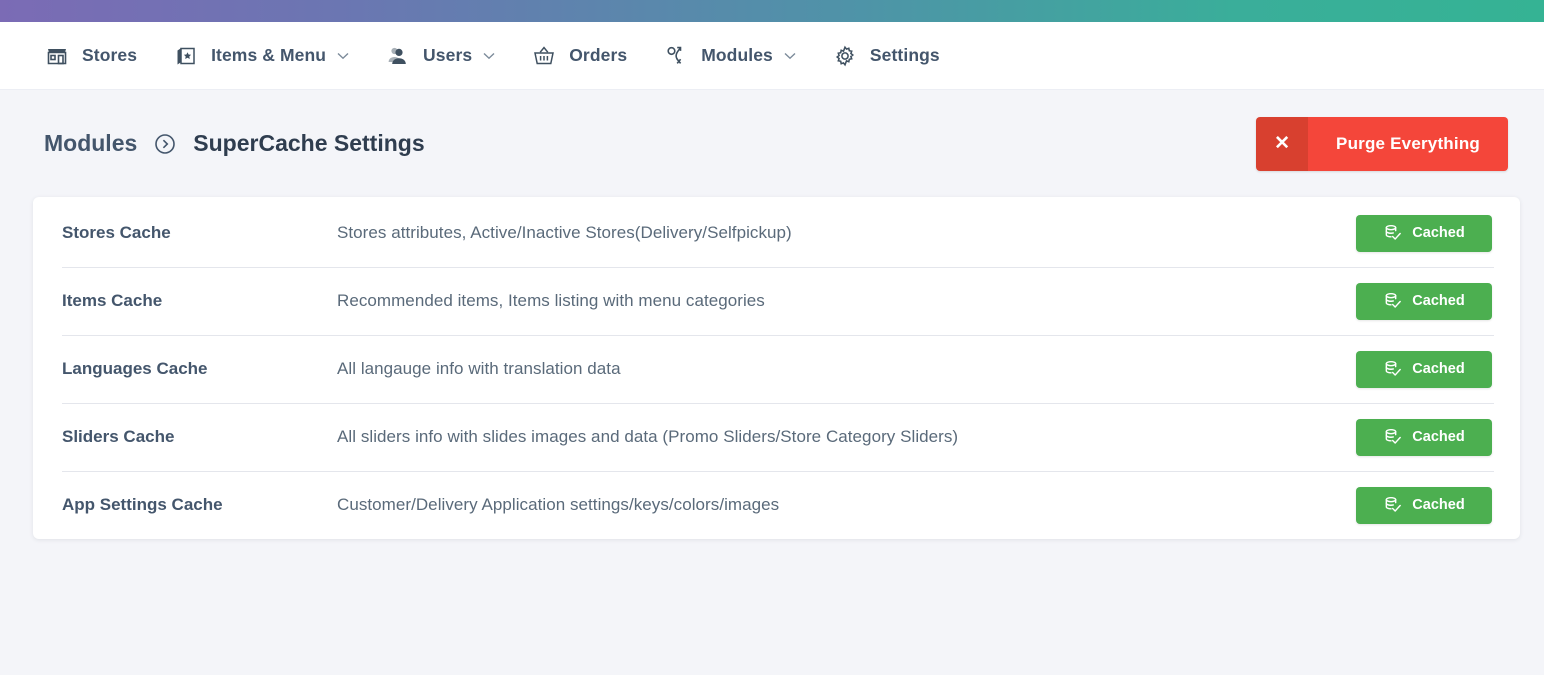  What do you see at coordinates (904, 55) in the screenshot?
I see `nav-label-settings: Settings` at bounding box center [904, 55].